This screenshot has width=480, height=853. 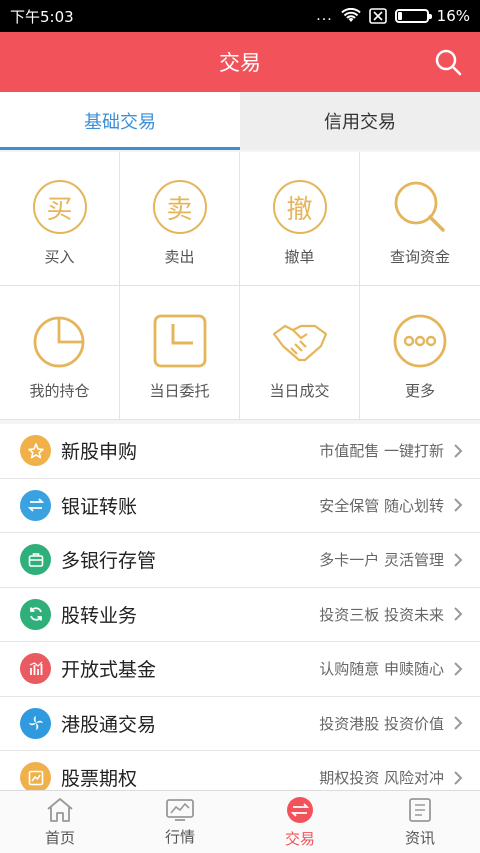 What do you see at coordinates (419, 257) in the screenshot?
I see `grid-search-funds-label: 查询资金` at bounding box center [419, 257].